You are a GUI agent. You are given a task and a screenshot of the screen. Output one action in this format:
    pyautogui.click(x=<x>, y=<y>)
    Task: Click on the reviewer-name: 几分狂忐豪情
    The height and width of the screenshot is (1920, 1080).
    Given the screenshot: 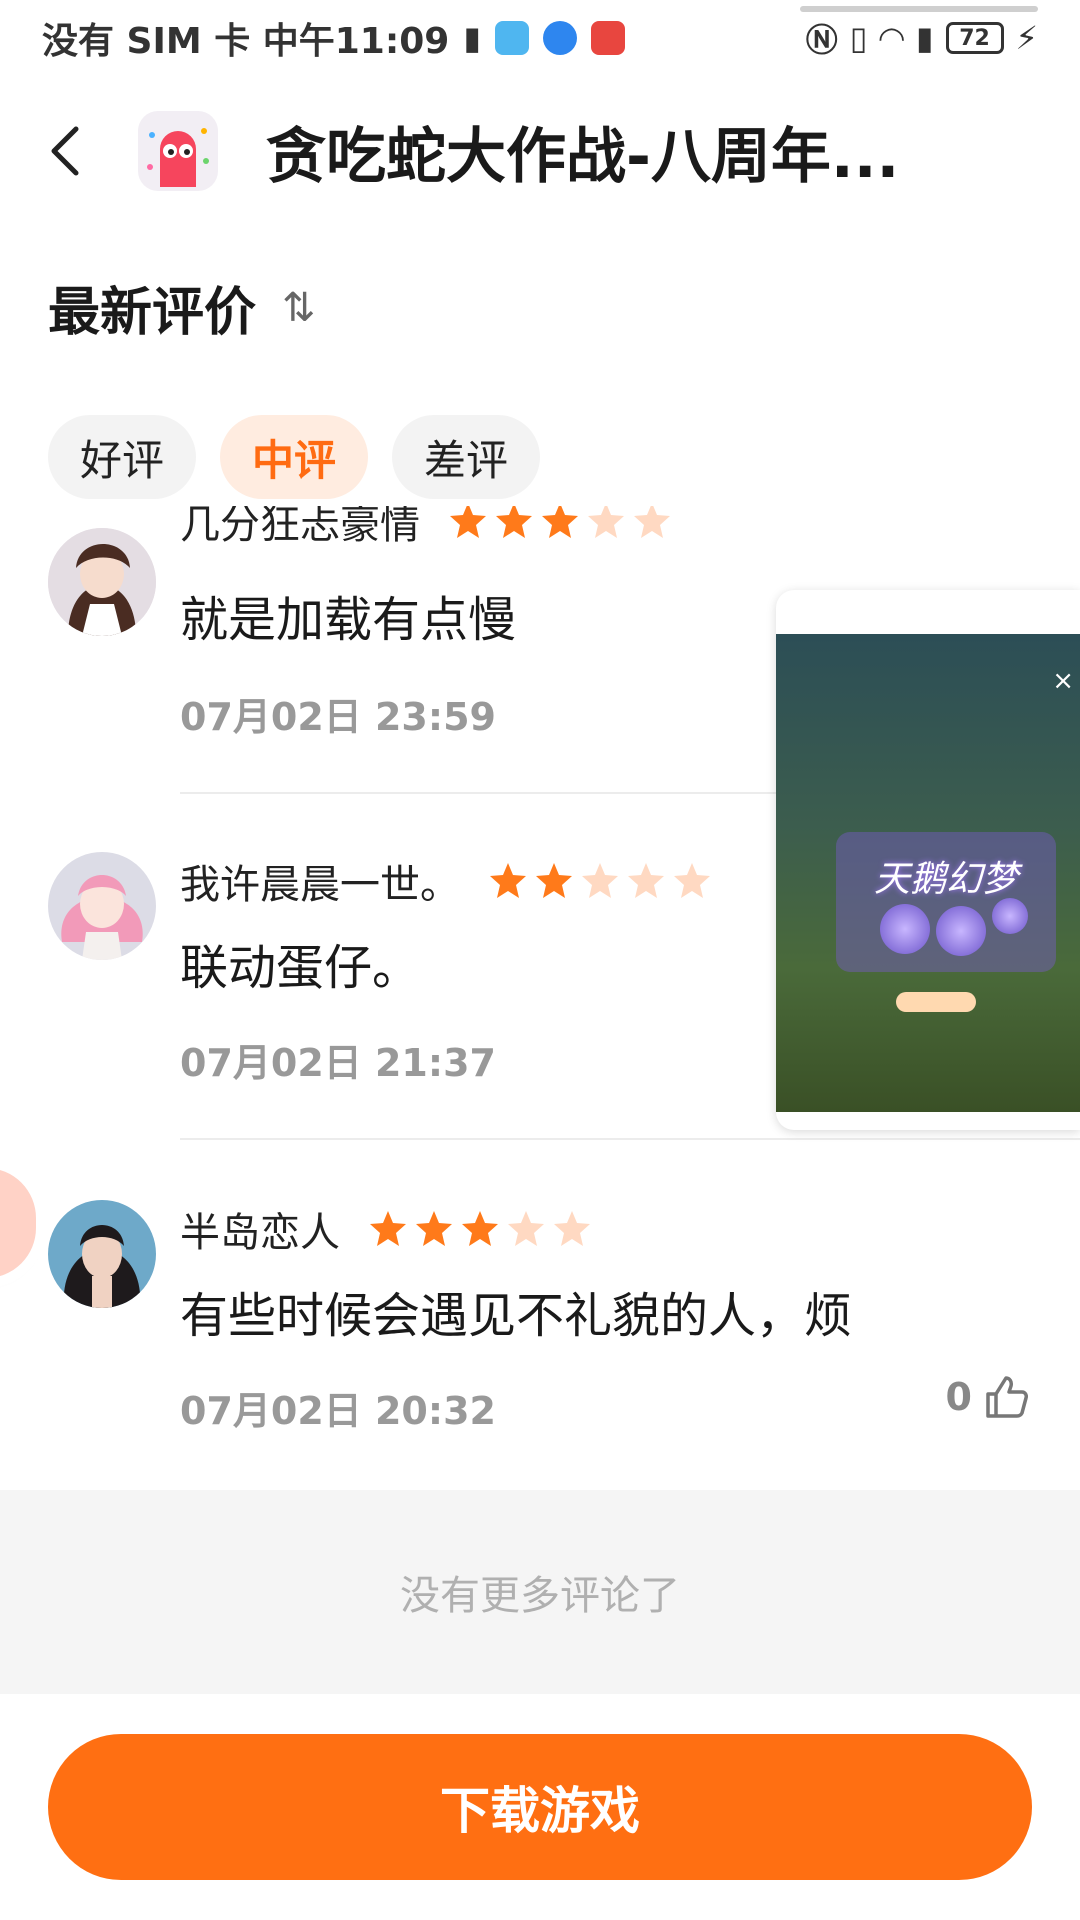 What is the action you would take?
    pyautogui.click(x=300, y=527)
    